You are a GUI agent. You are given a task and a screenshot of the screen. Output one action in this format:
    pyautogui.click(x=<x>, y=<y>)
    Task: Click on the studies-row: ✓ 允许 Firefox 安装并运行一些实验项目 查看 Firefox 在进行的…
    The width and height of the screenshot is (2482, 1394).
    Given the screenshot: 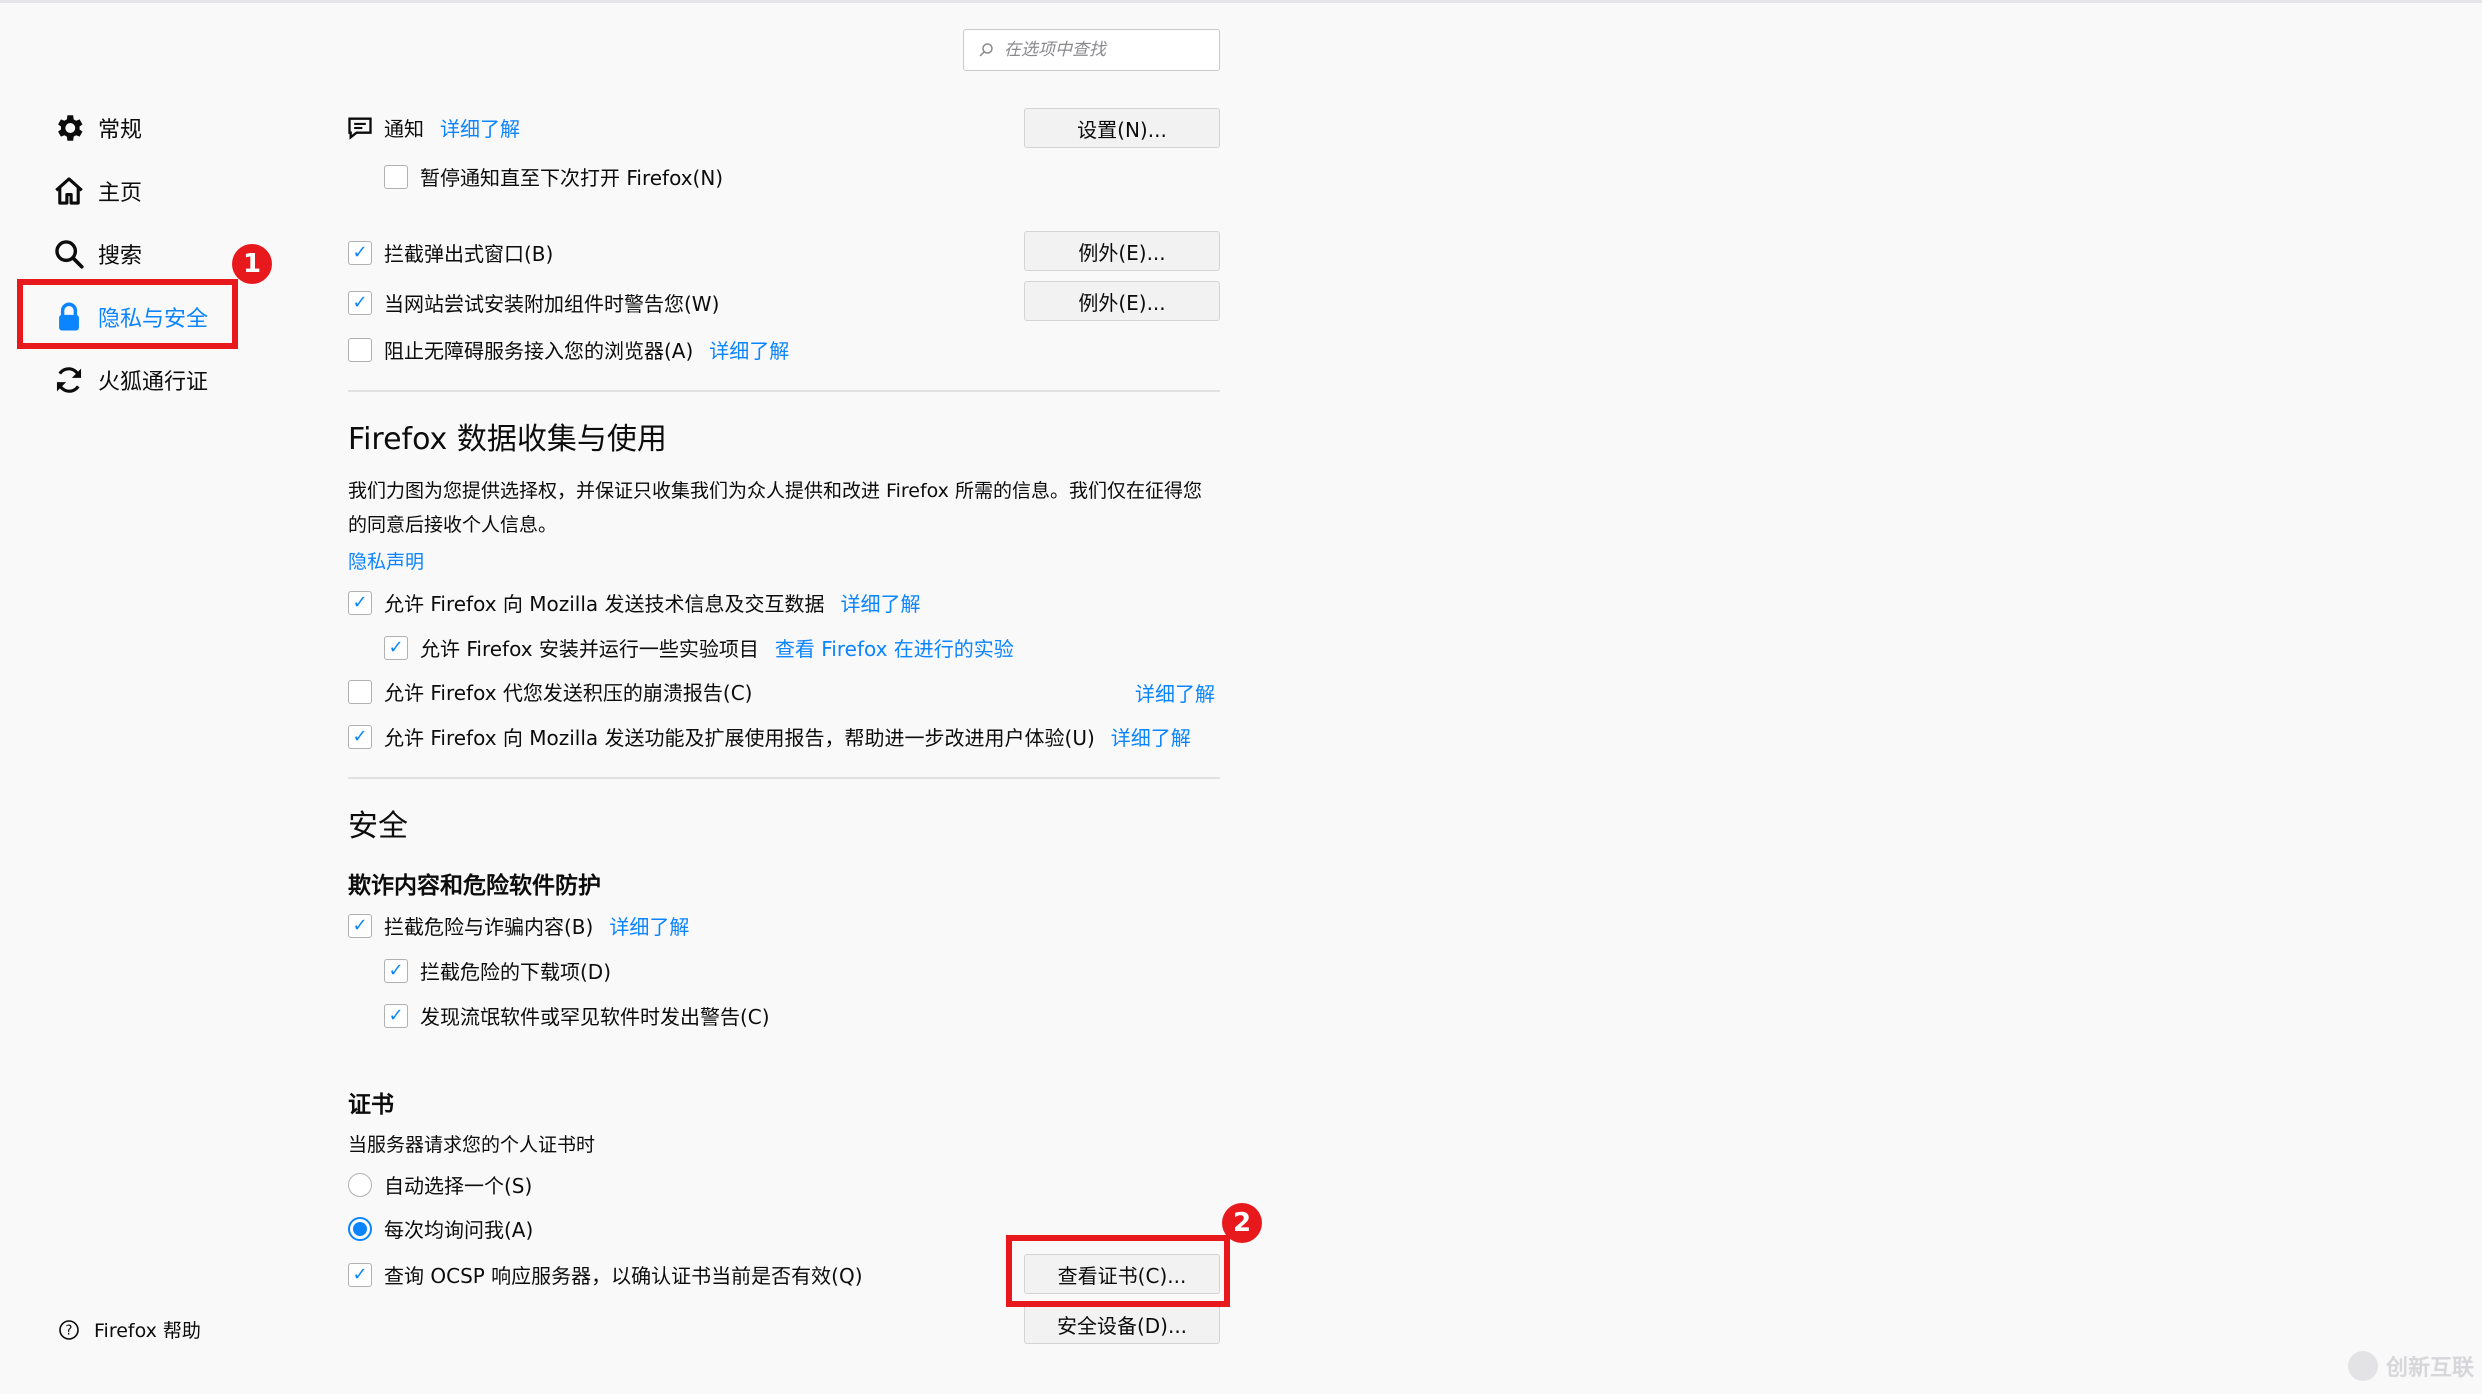 What is the action you would take?
    pyautogui.click(x=699, y=647)
    